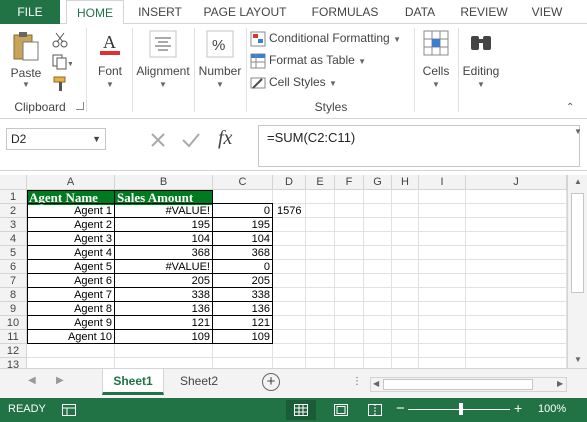 The image size is (587, 422). What do you see at coordinates (56, 139) in the screenshot?
I see `name-box: D2 ▼` at bounding box center [56, 139].